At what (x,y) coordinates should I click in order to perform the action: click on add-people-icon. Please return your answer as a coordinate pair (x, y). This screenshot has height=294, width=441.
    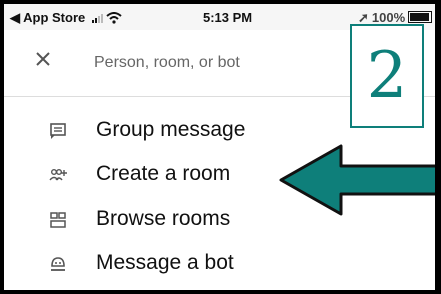
    Looking at the image, I should click on (58, 175).